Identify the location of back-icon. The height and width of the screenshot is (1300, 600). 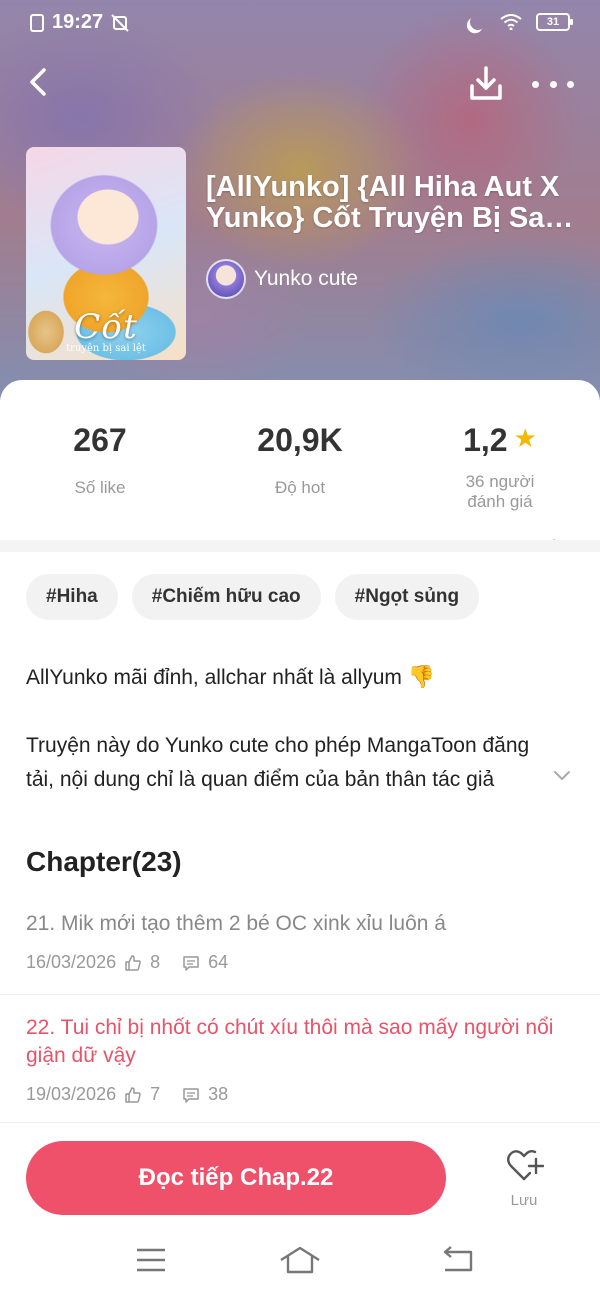
(38, 82).